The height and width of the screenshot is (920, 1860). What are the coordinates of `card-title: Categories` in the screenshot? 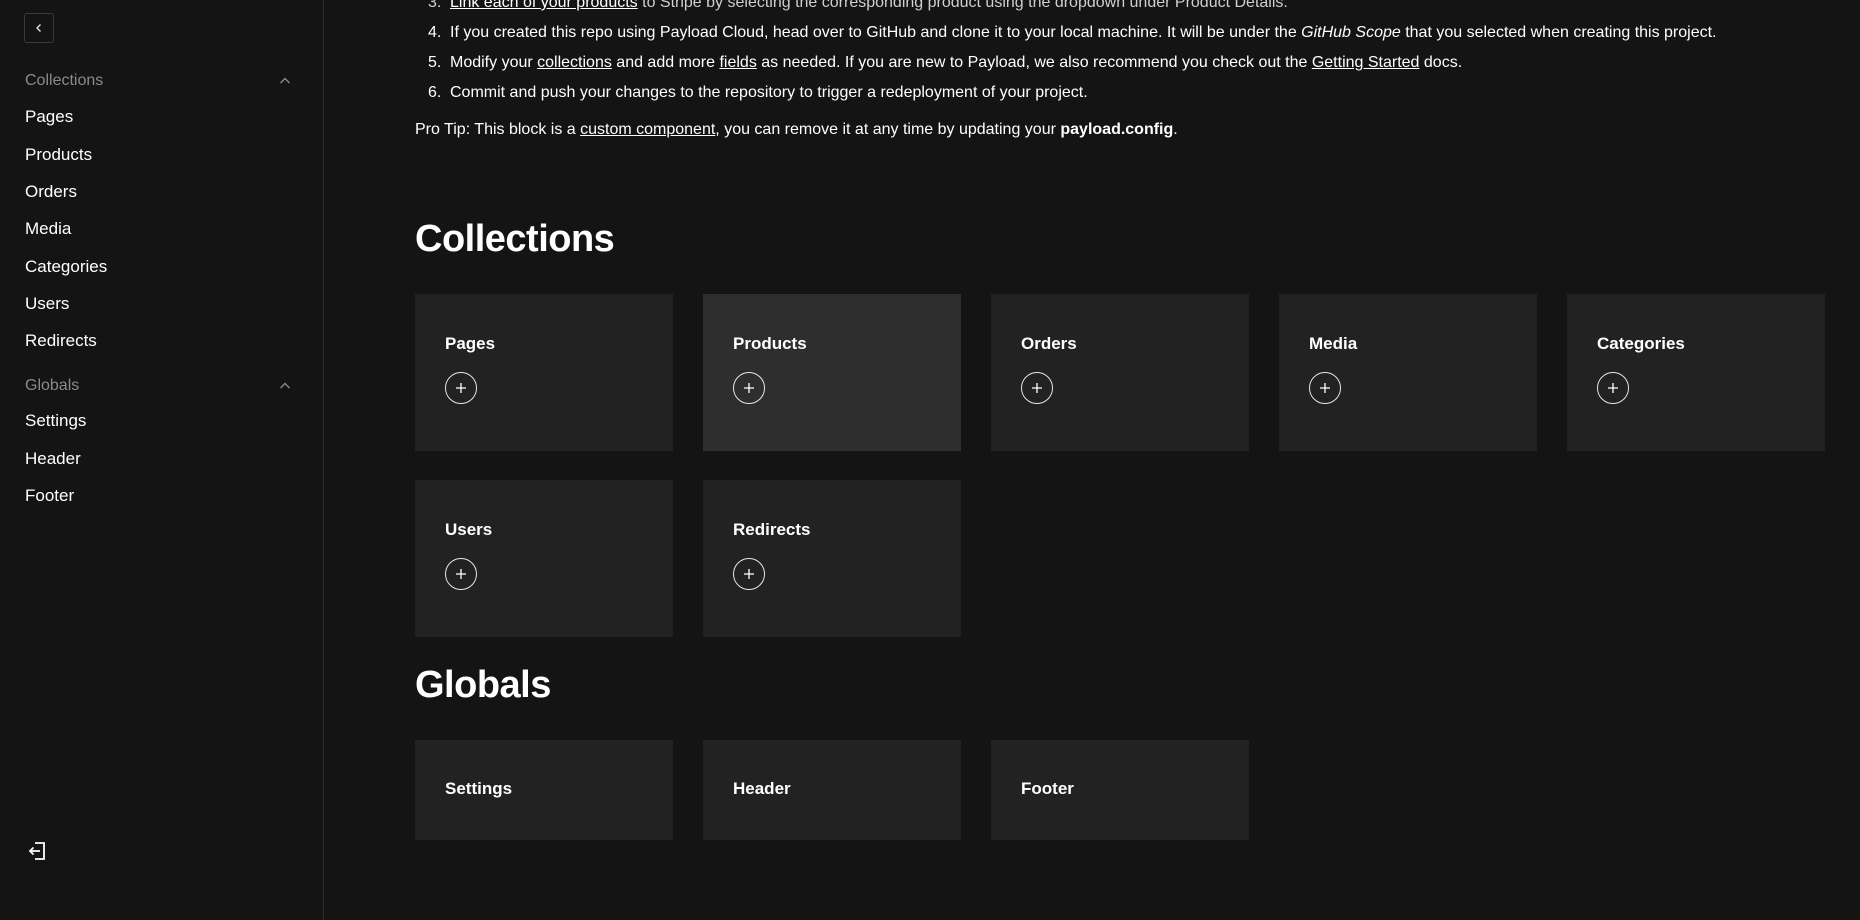 It's located at (1641, 343).